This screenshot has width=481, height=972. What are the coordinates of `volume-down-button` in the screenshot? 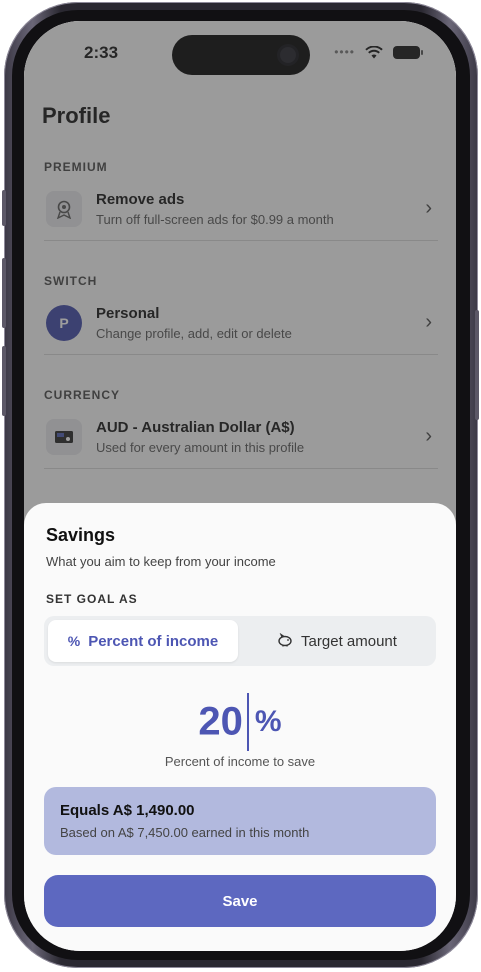 It's located at (4, 381).